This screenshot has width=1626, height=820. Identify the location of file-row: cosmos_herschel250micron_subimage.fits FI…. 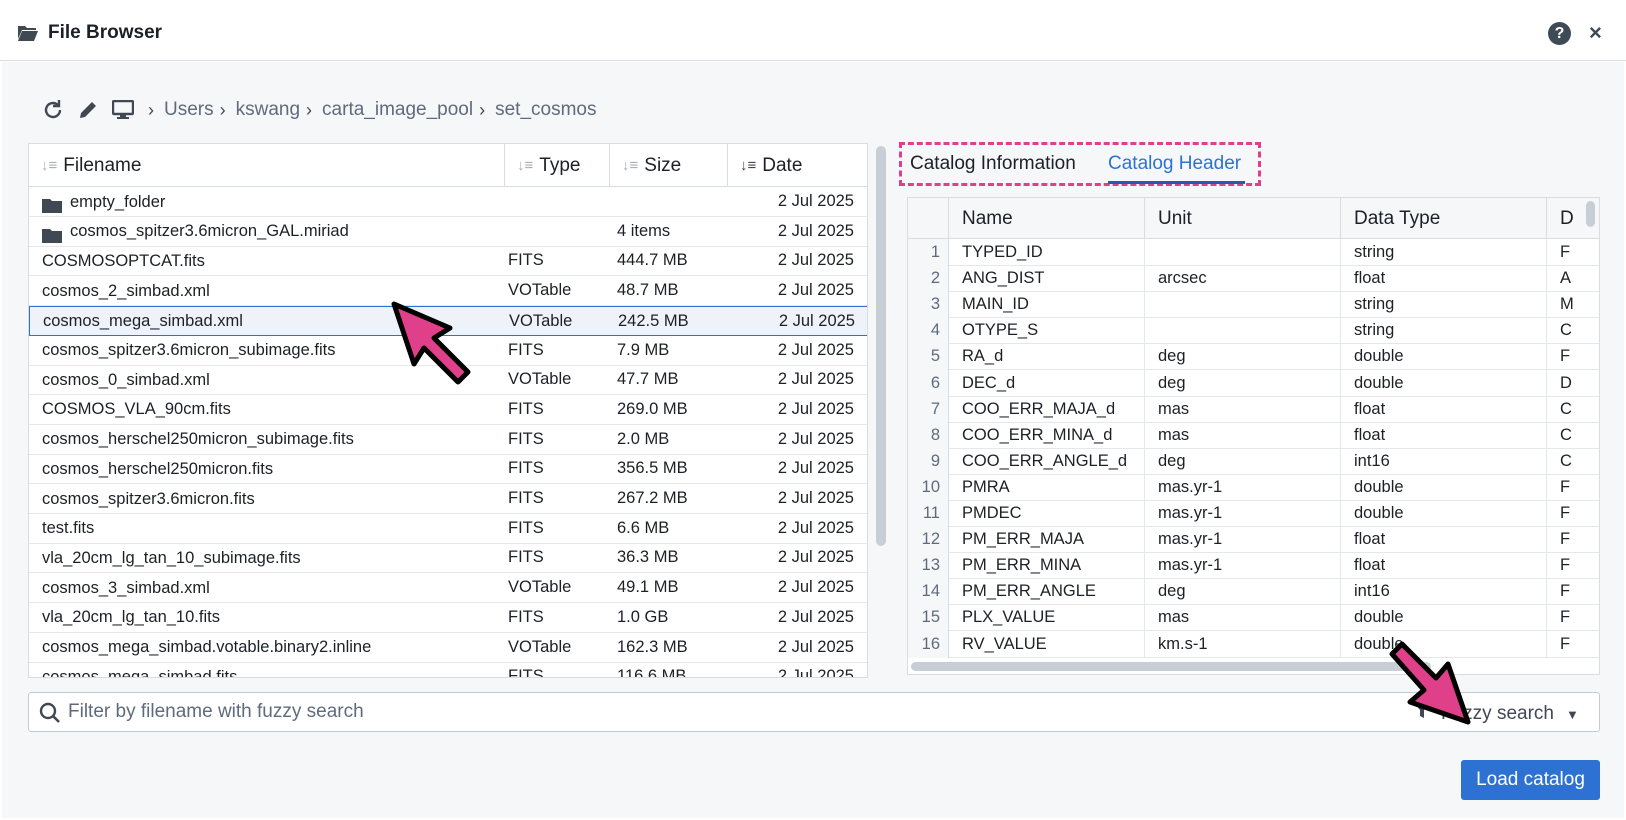
(448, 440).